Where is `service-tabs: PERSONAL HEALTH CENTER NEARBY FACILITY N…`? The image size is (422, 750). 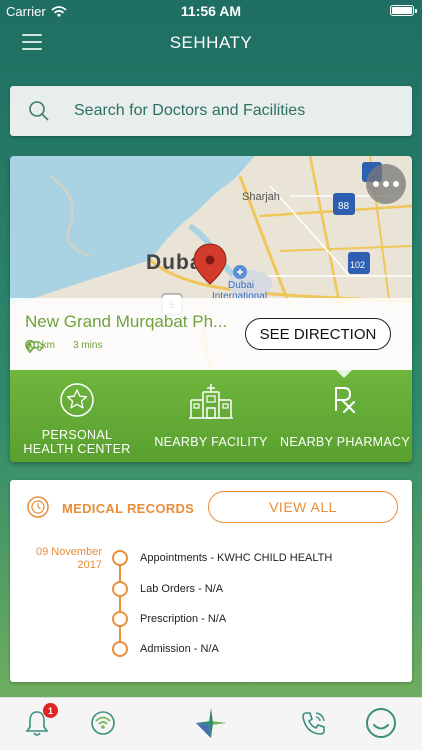
service-tabs: PERSONAL HEALTH CENTER NEARBY FACILITY N… is located at coordinates (211, 415).